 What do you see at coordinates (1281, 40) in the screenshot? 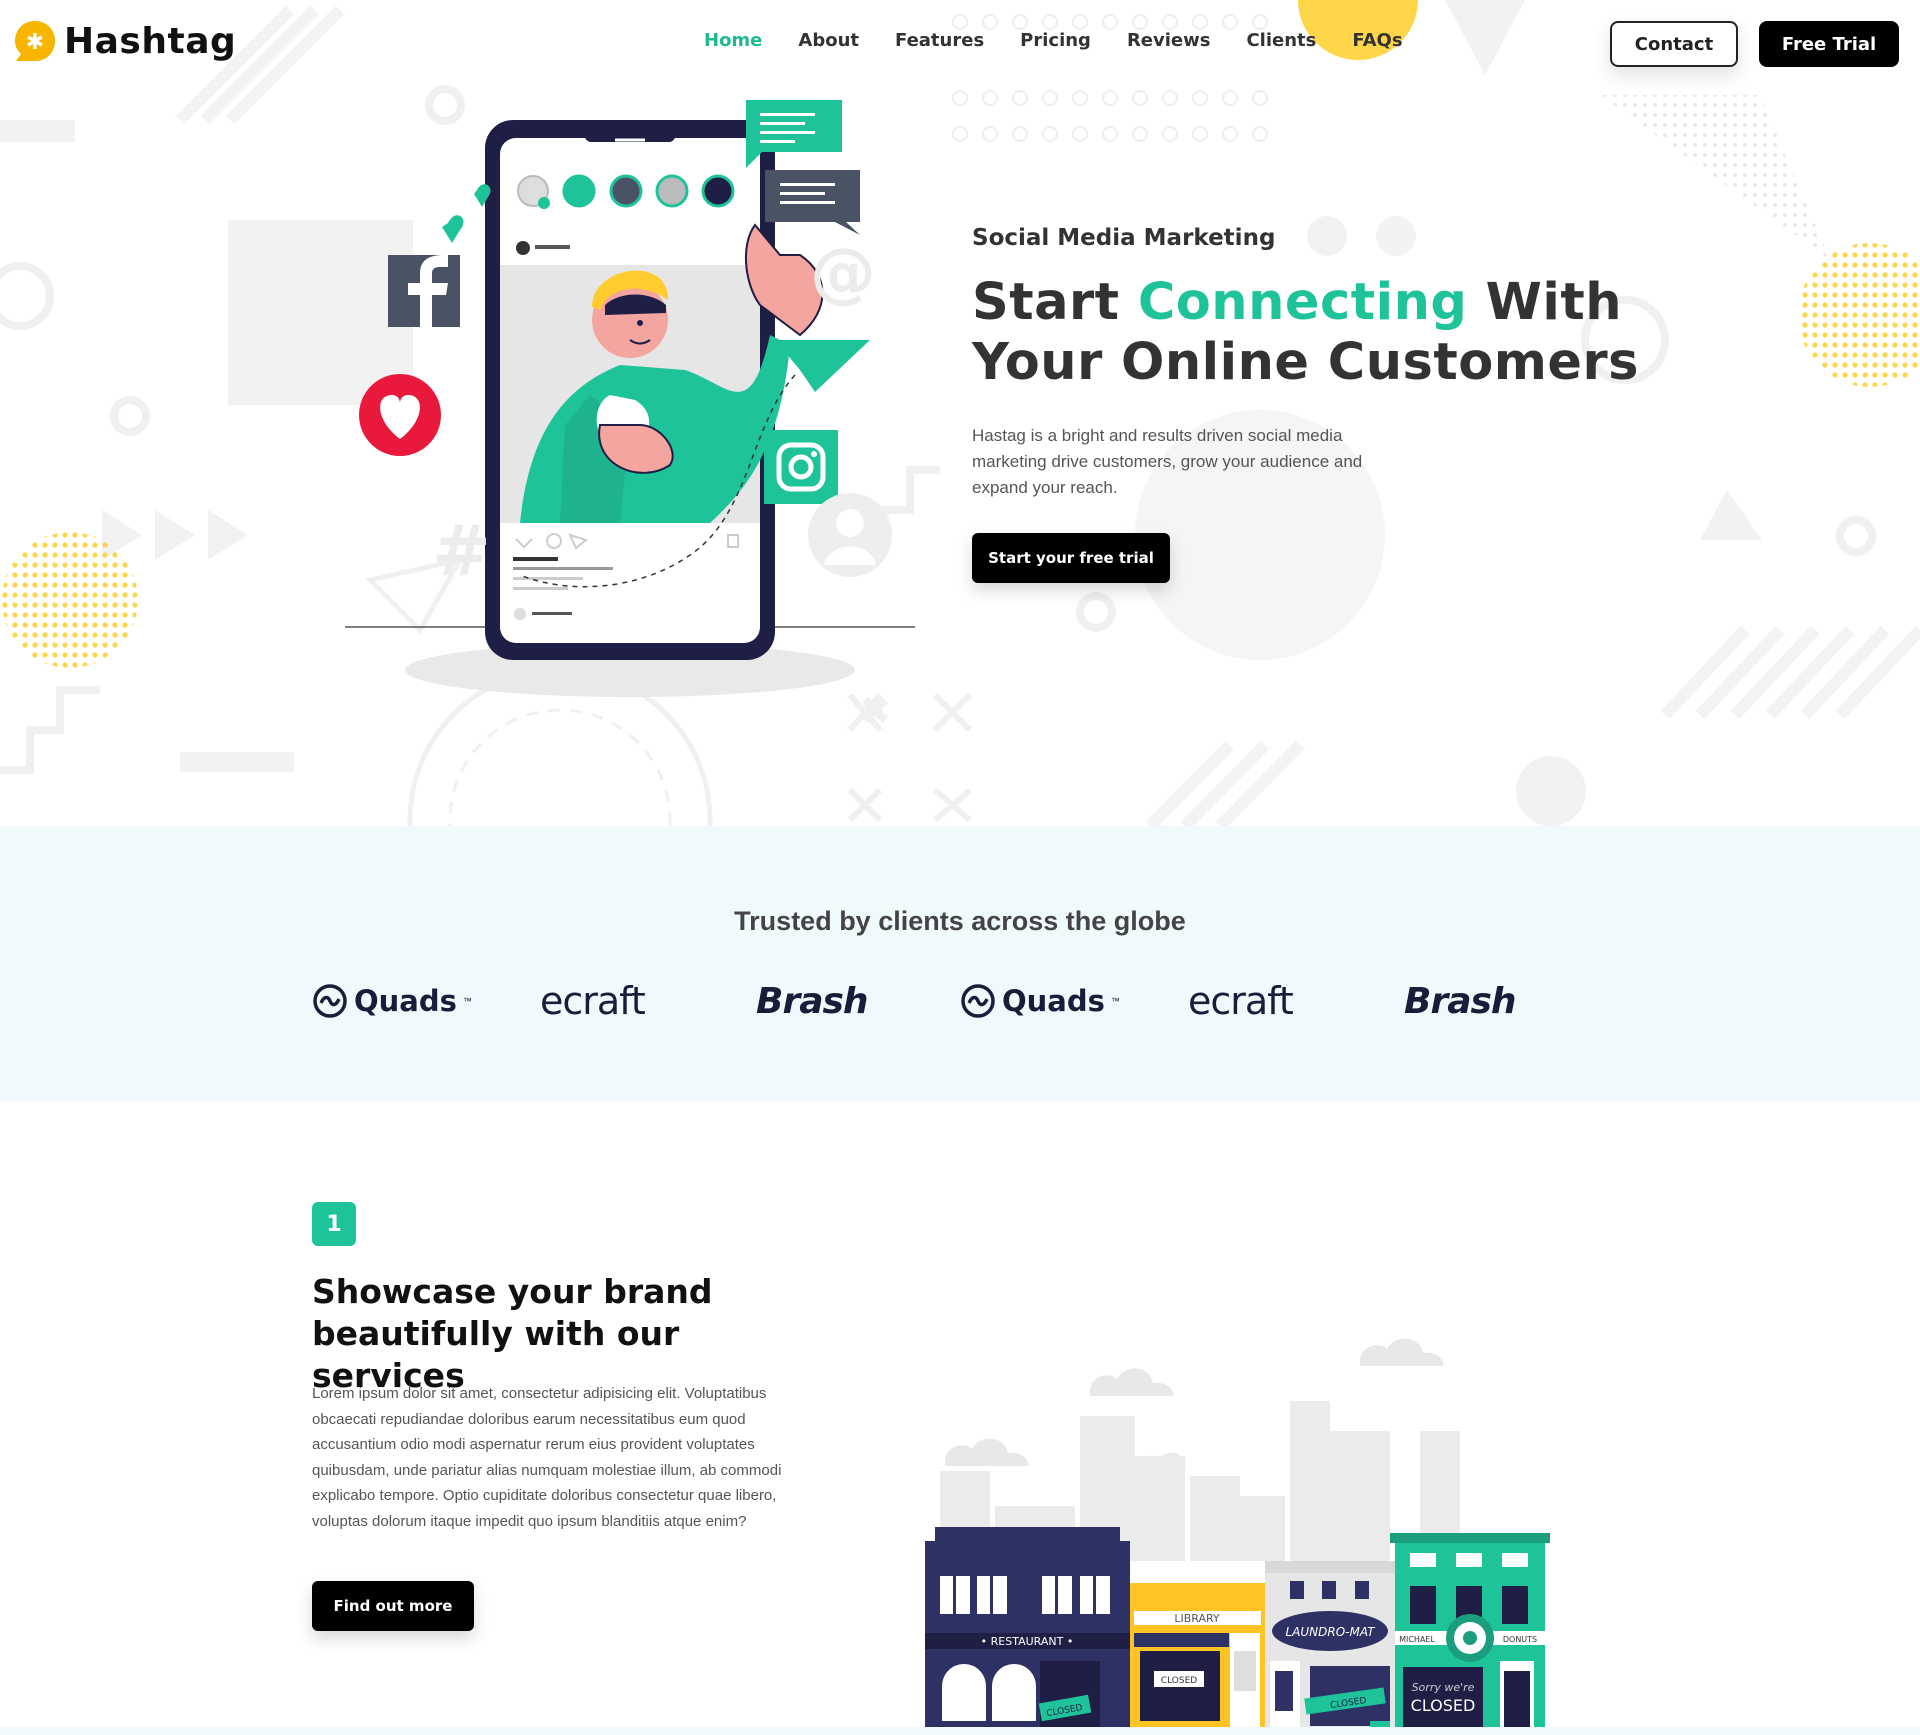
I see `nav-item-clients: Clients` at bounding box center [1281, 40].